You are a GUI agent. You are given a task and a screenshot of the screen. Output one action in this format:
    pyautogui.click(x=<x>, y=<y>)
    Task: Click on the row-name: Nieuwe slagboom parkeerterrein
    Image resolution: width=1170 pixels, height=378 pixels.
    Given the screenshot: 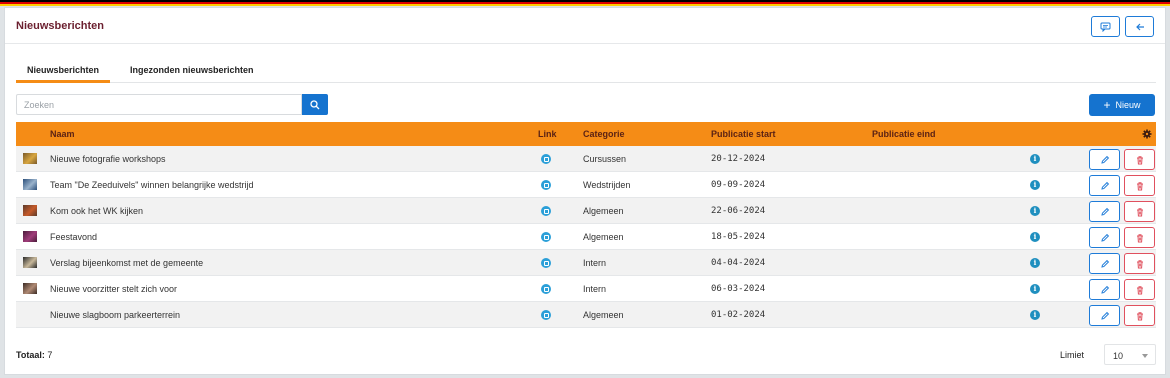 What is the action you would take?
    pyautogui.click(x=115, y=315)
    